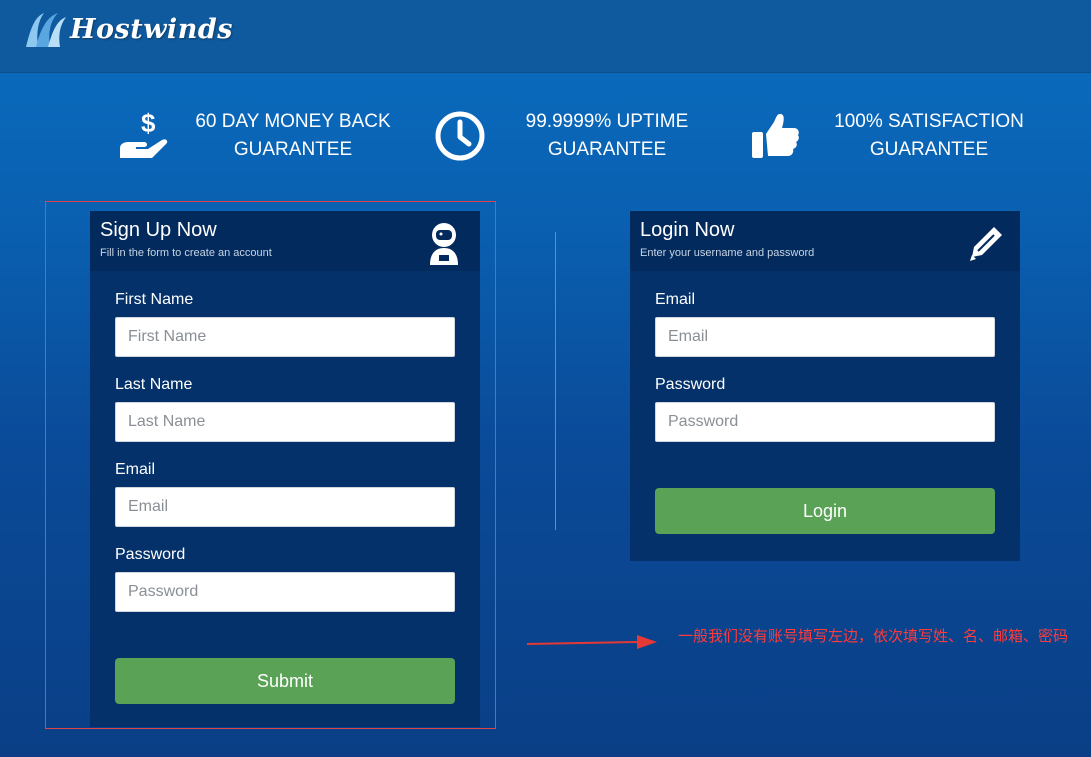  I want to click on signup-password-input, so click(285, 592).